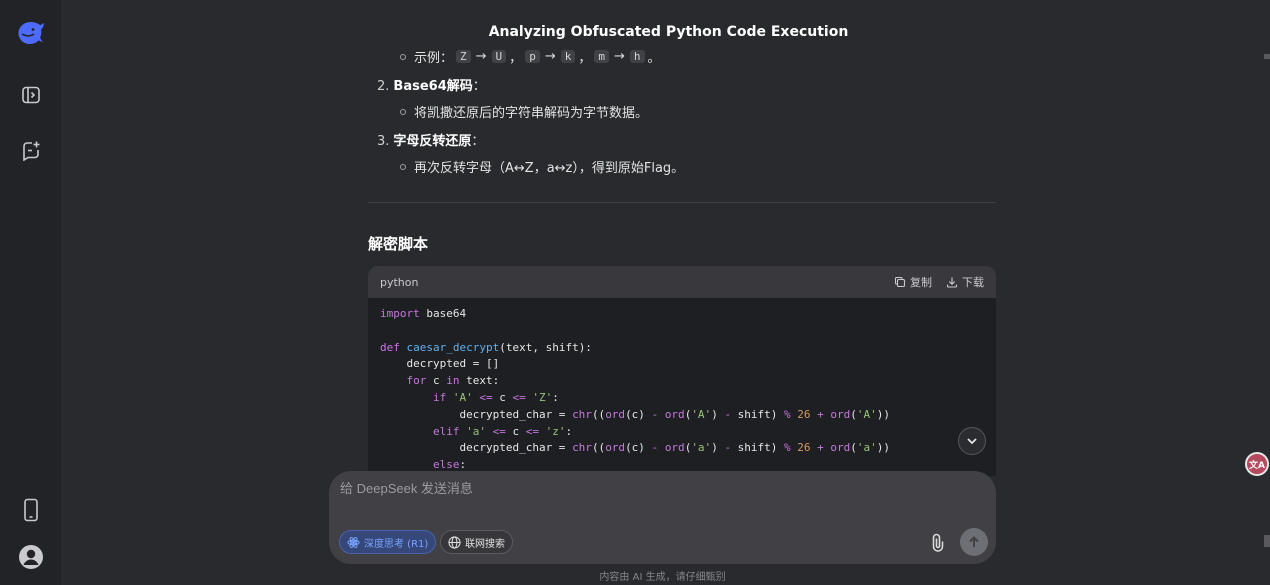 The width and height of the screenshot is (1270, 585). I want to click on deep-think-label: 深度思考 (R1), so click(396, 544).